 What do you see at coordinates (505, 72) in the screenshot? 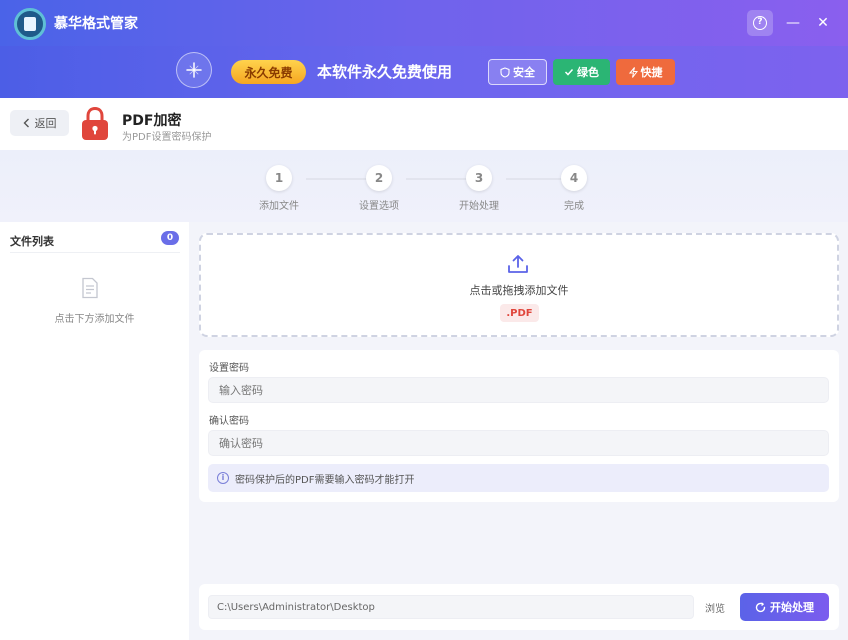
I see `shield-icon` at bounding box center [505, 72].